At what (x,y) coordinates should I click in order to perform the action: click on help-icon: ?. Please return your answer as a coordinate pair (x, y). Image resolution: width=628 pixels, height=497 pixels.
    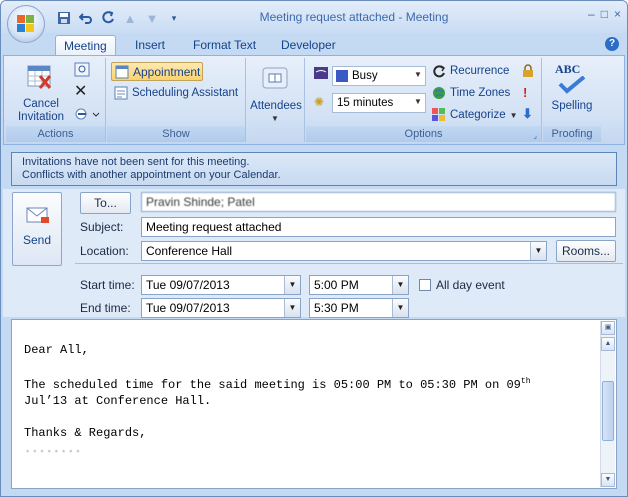
    Looking at the image, I should click on (612, 44).